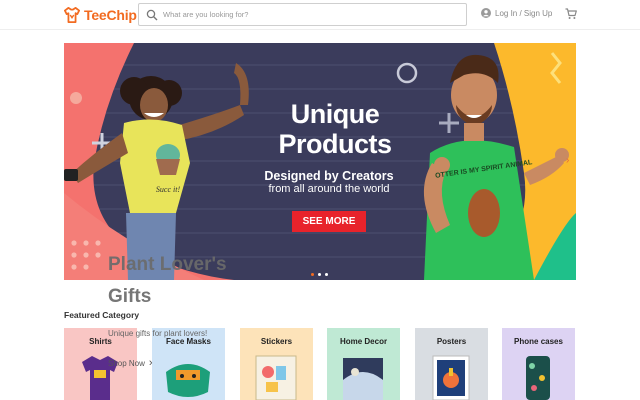 This screenshot has width=640, height=400. Describe the element at coordinates (538, 378) in the screenshot. I see `phone-case-icon` at that location.